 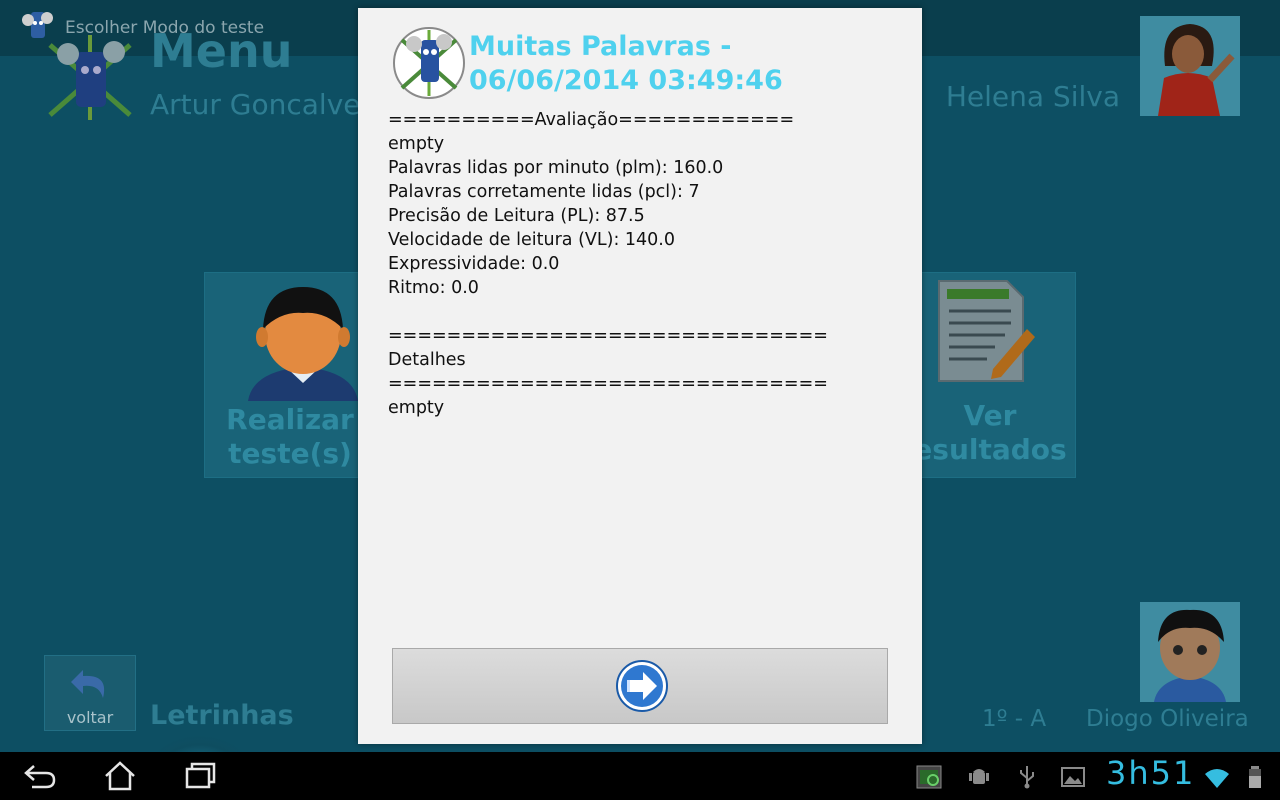 I want to click on view-results-label-2: esultados, so click(x=990, y=449).